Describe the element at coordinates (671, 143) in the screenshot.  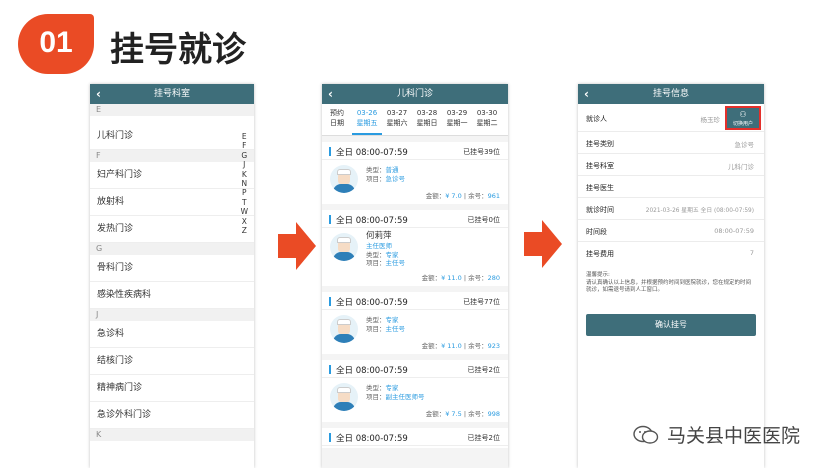
I see `info-row: 挂号类别 急诊号` at that location.